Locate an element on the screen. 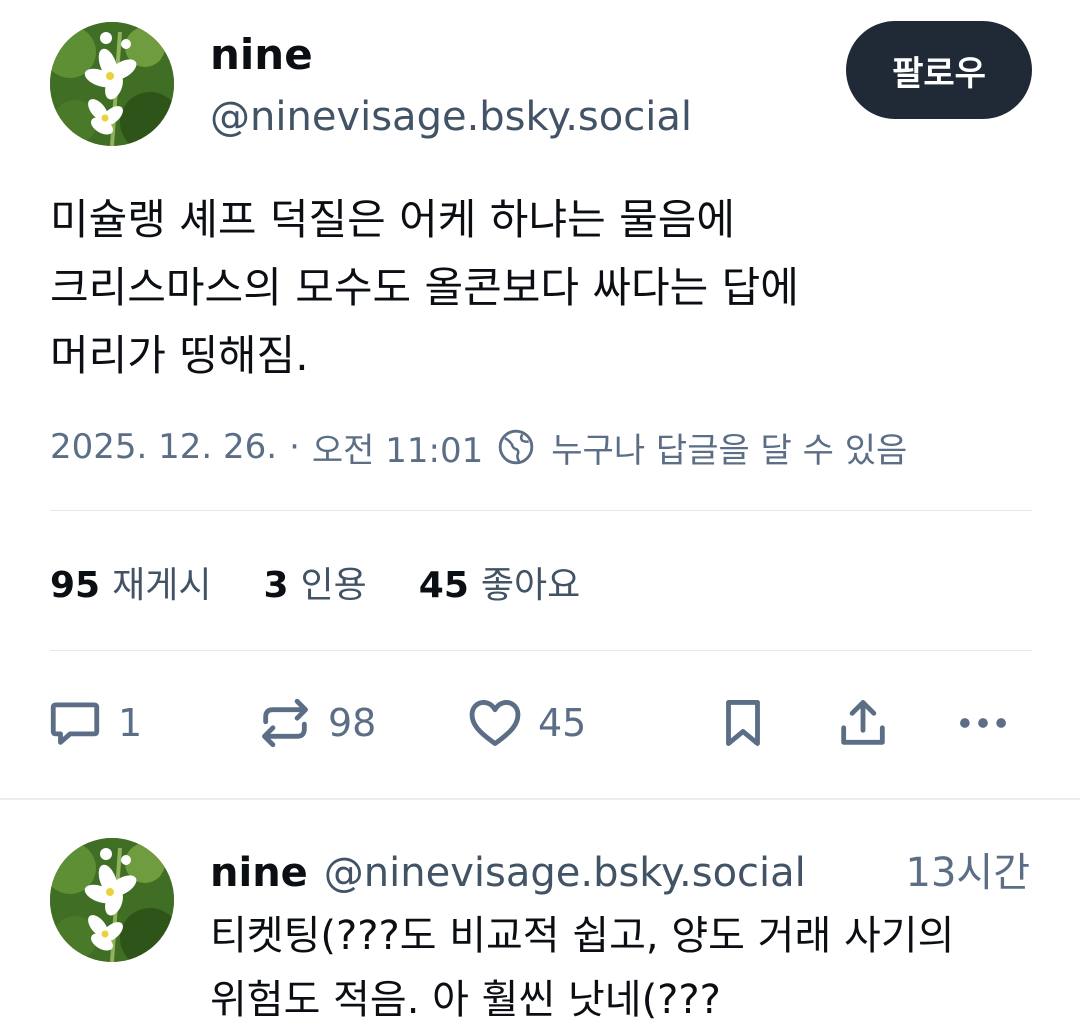  reply-permission: 누구나 답글을 달 수 있음 is located at coordinates (729, 447).